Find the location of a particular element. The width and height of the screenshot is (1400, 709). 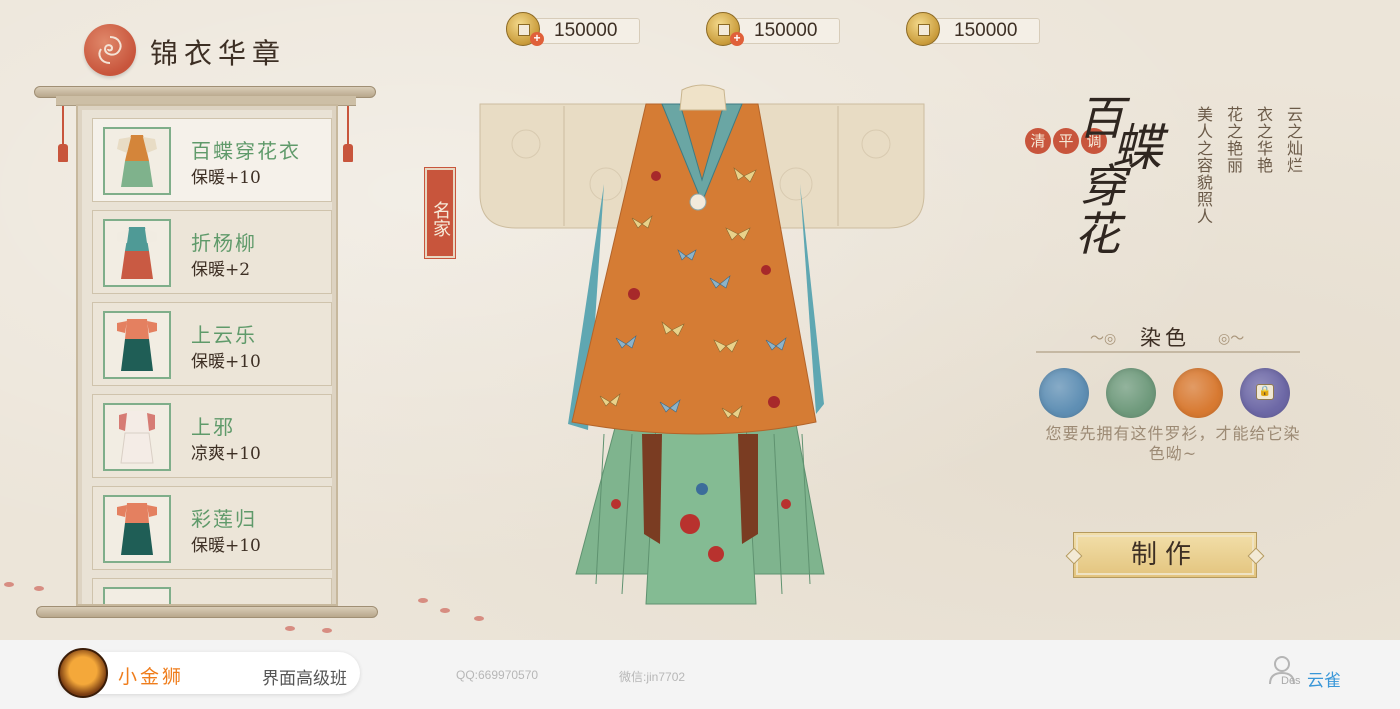

brand-name: 小金狮 is located at coordinates (151, 677).